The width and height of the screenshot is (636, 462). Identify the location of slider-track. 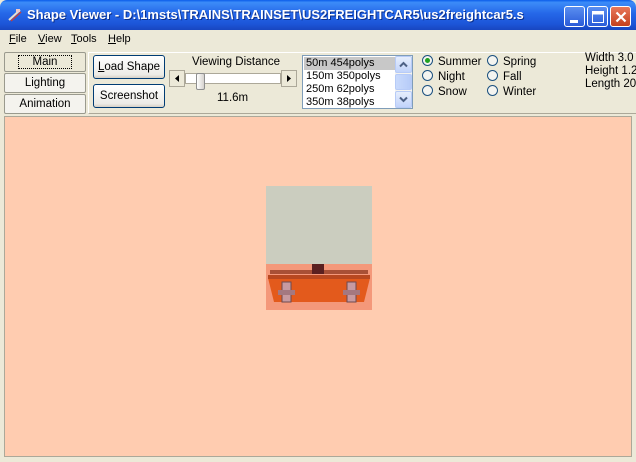
(233, 81).